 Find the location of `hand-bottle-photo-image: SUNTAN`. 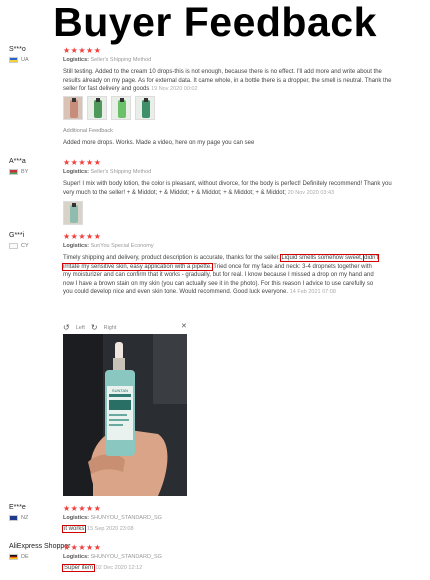

hand-bottle-photo-image: SUNTAN is located at coordinates (125, 415).